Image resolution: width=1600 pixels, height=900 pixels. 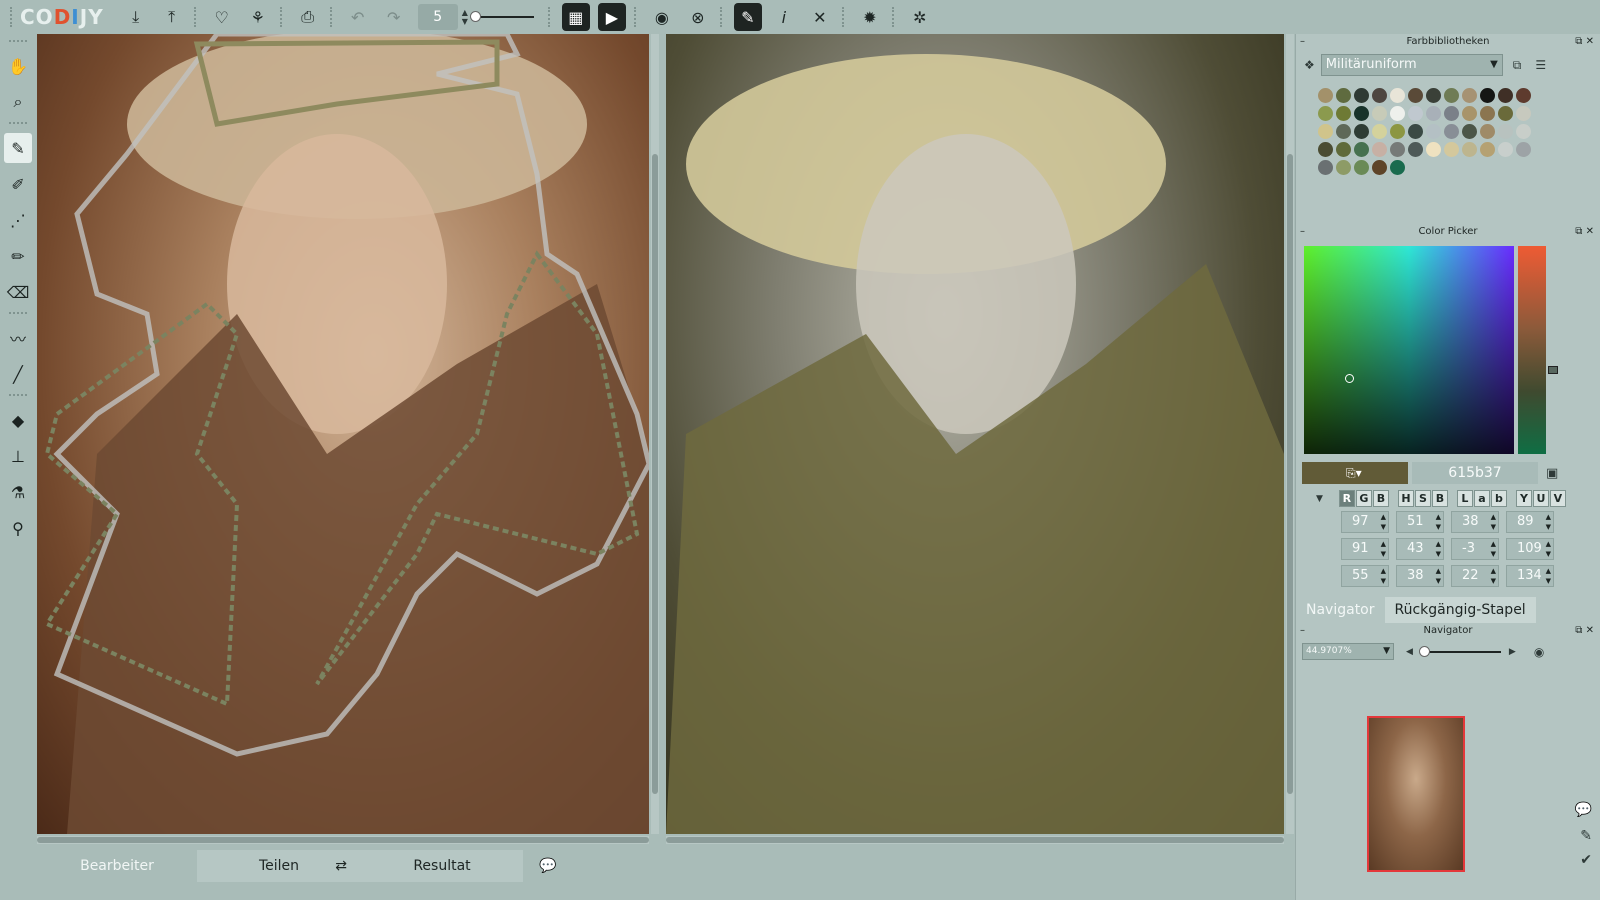 What do you see at coordinates (18, 220) in the screenshot?
I see `dotted-line-tool-icon: ⋰` at bounding box center [18, 220].